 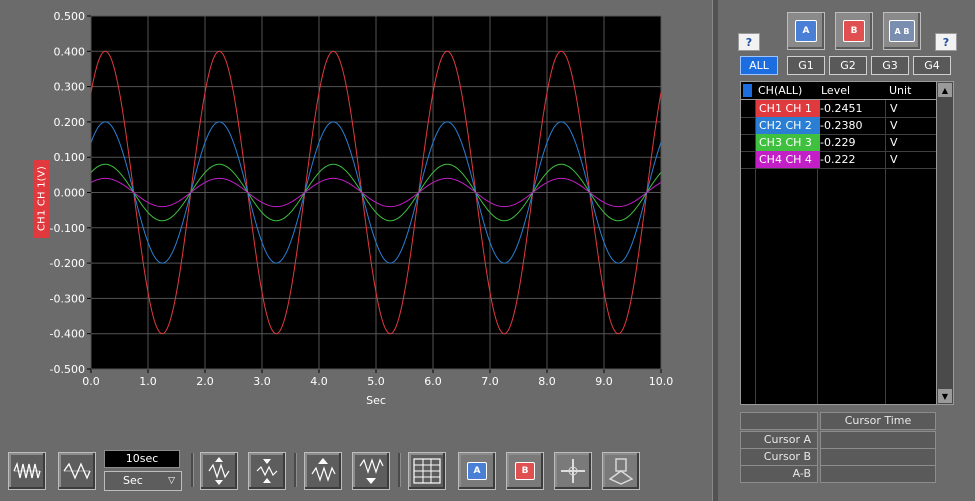 I want to click on y-tick-label: 0.500, so click(x=70, y=16).